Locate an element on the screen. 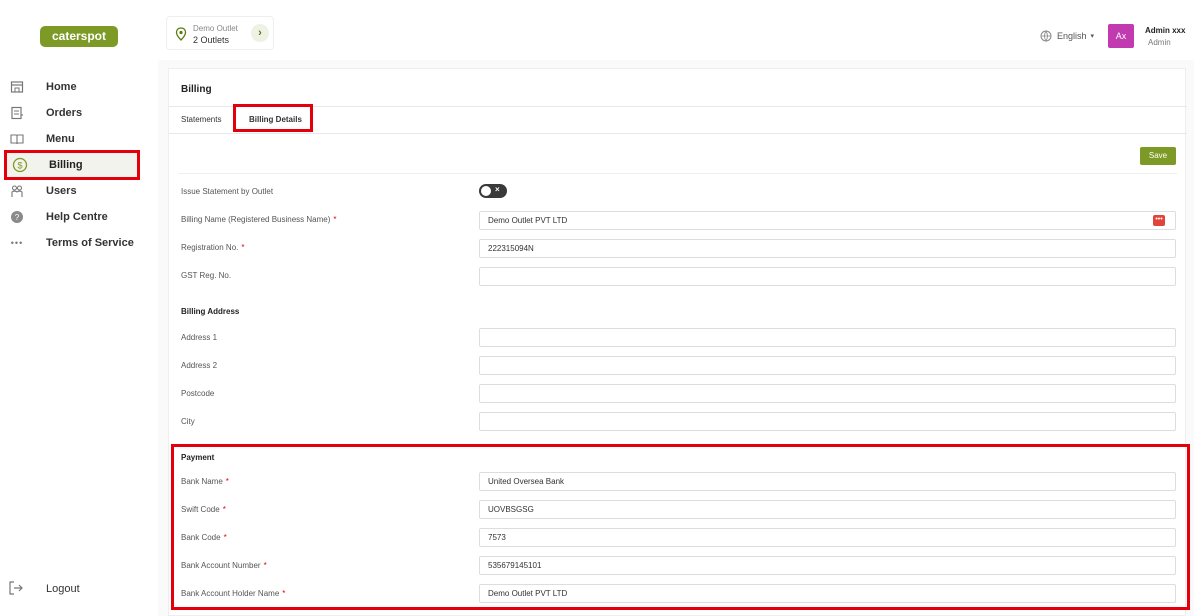 The width and height of the screenshot is (1202, 616). globe-icon is located at coordinates (1046, 36).